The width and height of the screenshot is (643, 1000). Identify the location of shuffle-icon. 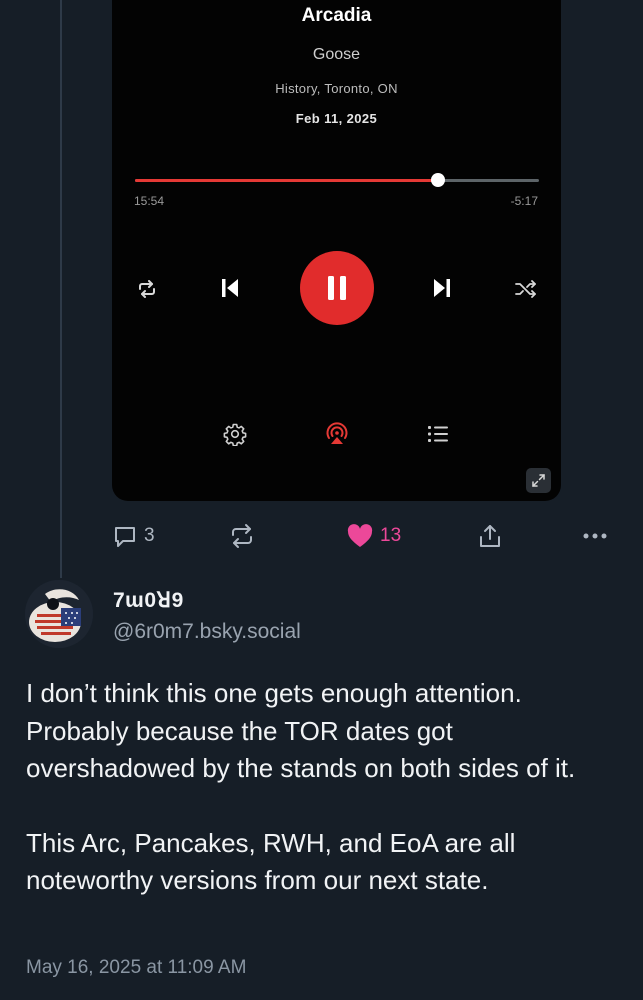
(525, 289).